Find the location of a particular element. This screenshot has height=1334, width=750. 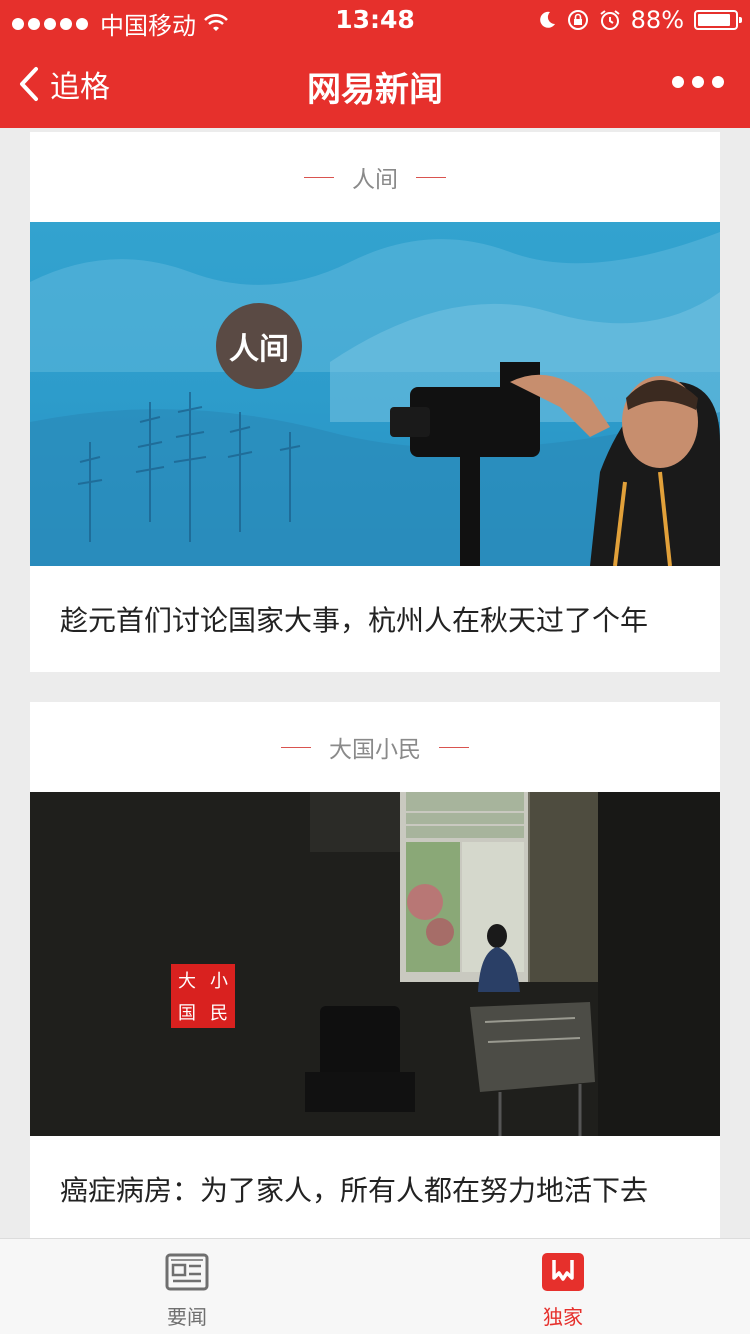

page-title: 网易新闻 is located at coordinates (375, 90).